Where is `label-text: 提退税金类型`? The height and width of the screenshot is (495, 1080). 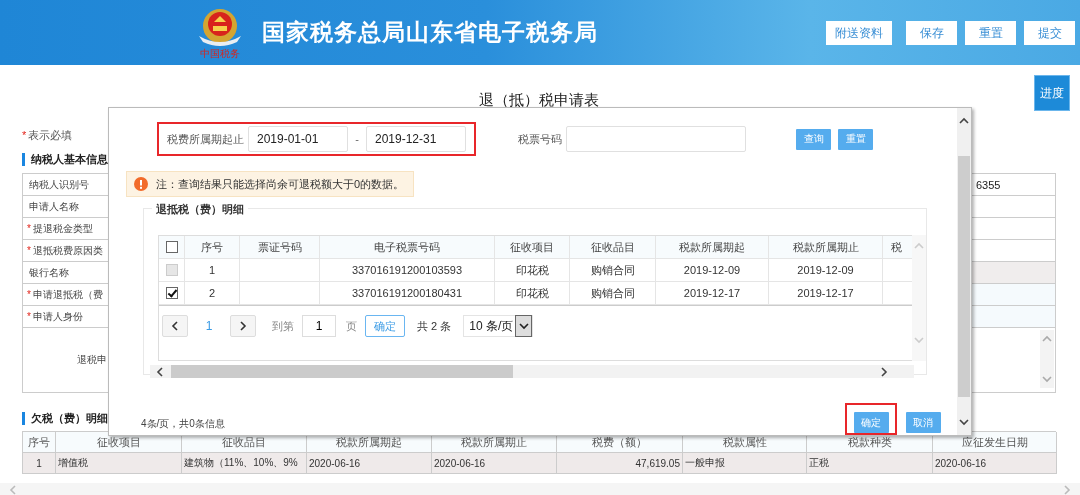
label-text: 提退税金类型 is located at coordinates (62, 228).